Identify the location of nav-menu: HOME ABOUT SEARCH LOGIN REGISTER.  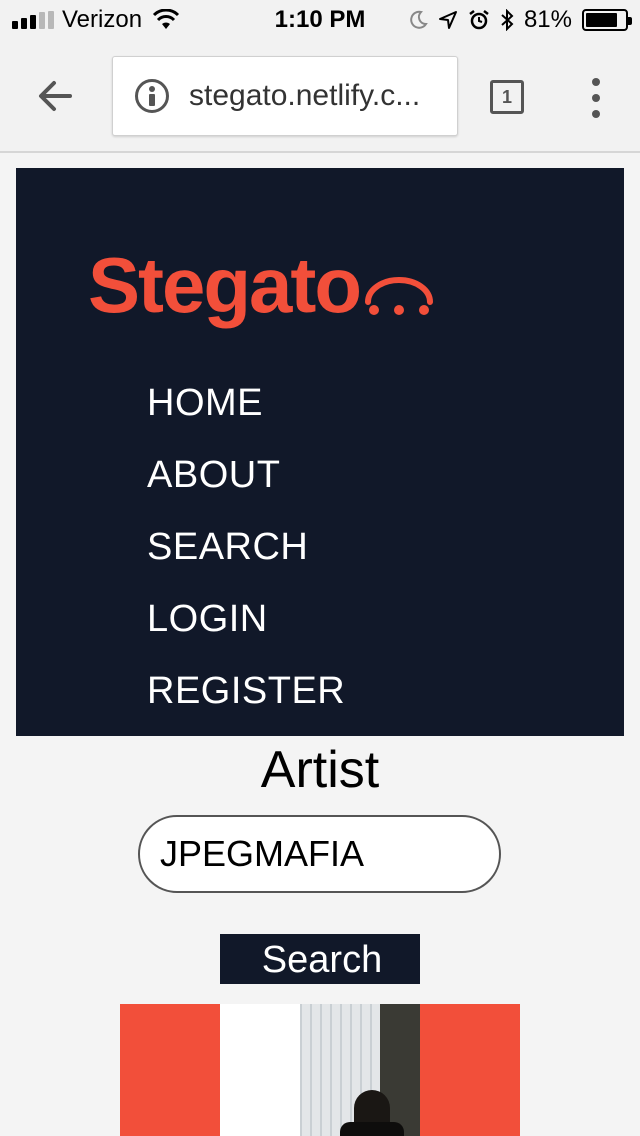
(246, 556).